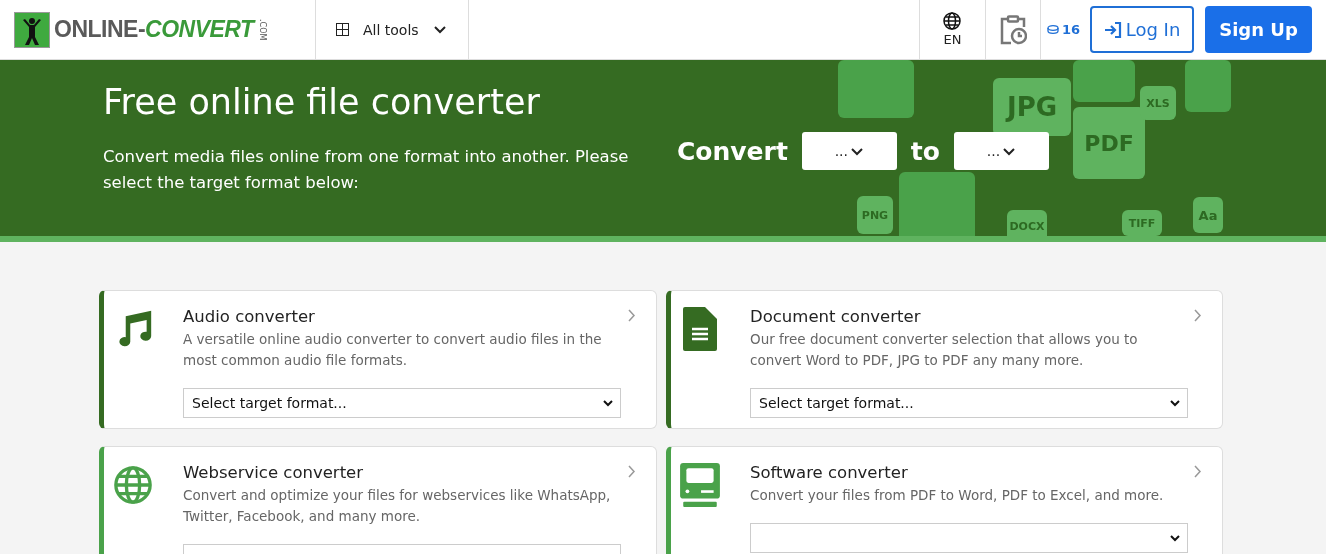 The height and width of the screenshot is (554, 1326). What do you see at coordinates (925, 151) in the screenshot?
I see `to-label: to` at bounding box center [925, 151].